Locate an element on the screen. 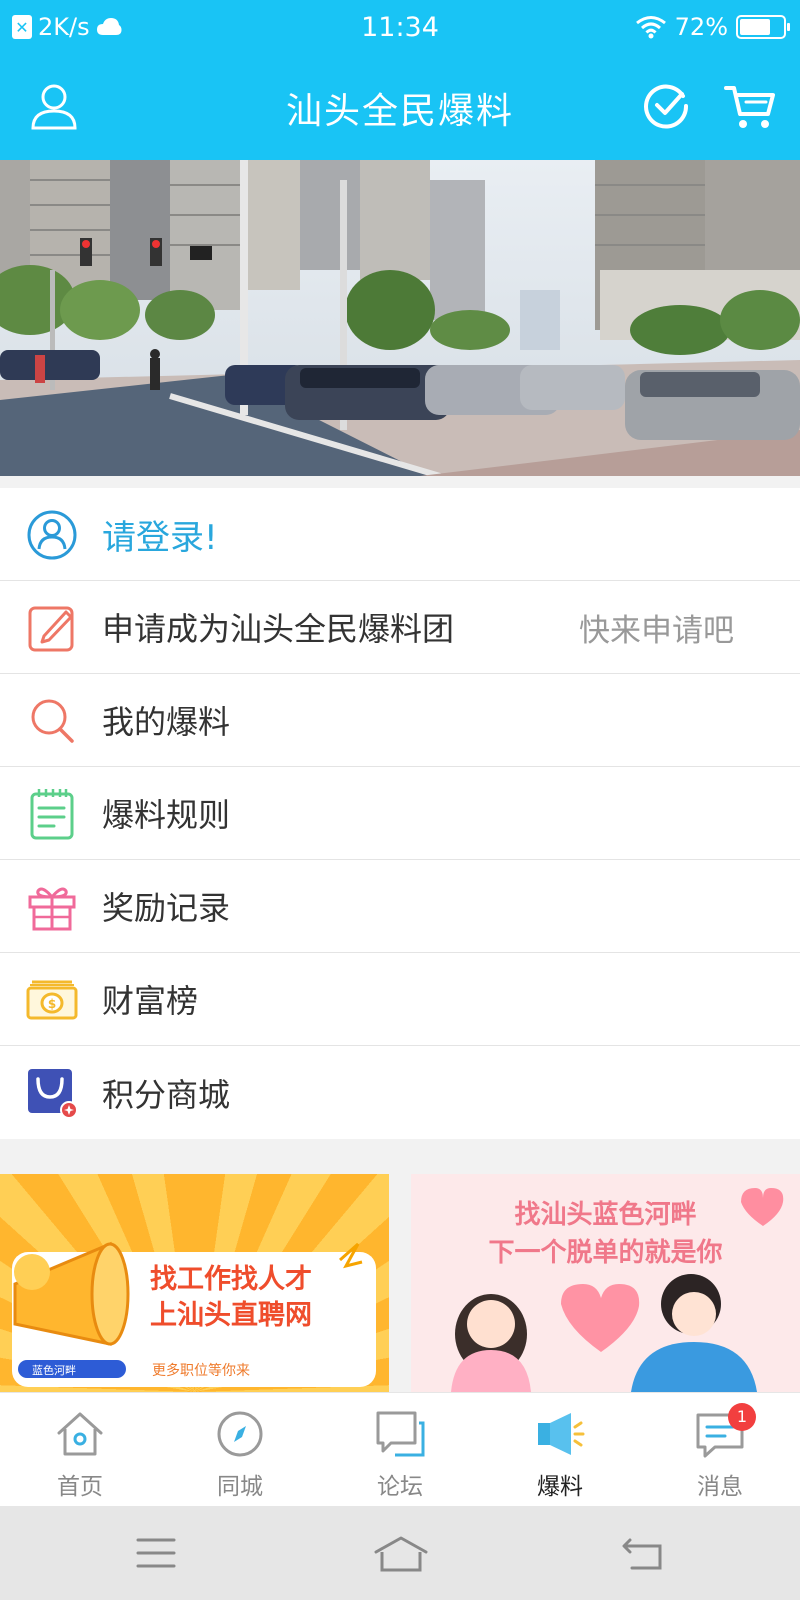 This screenshot has height=1600, width=800. menu-item-apply: 申请成为汕头全民爆料团 快来申请吧 is located at coordinates (400, 627).